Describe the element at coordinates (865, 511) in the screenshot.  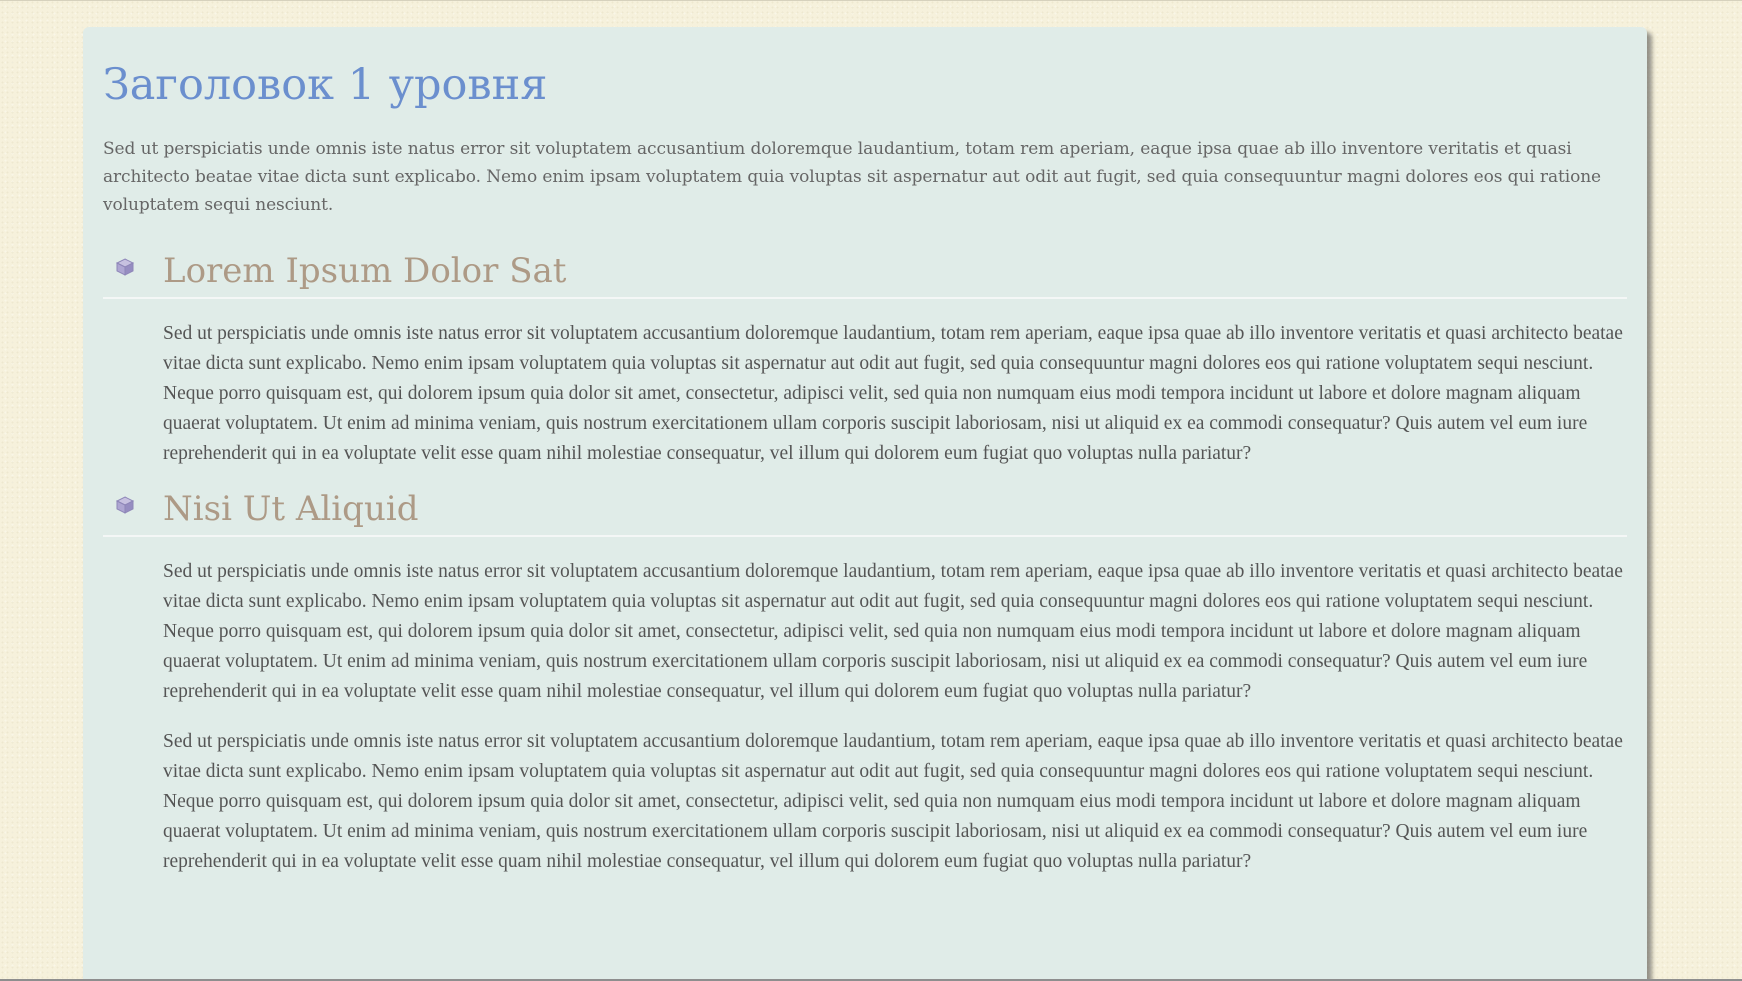
I see `section-header-nisi: Nisi Ut Aliquid` at that location.